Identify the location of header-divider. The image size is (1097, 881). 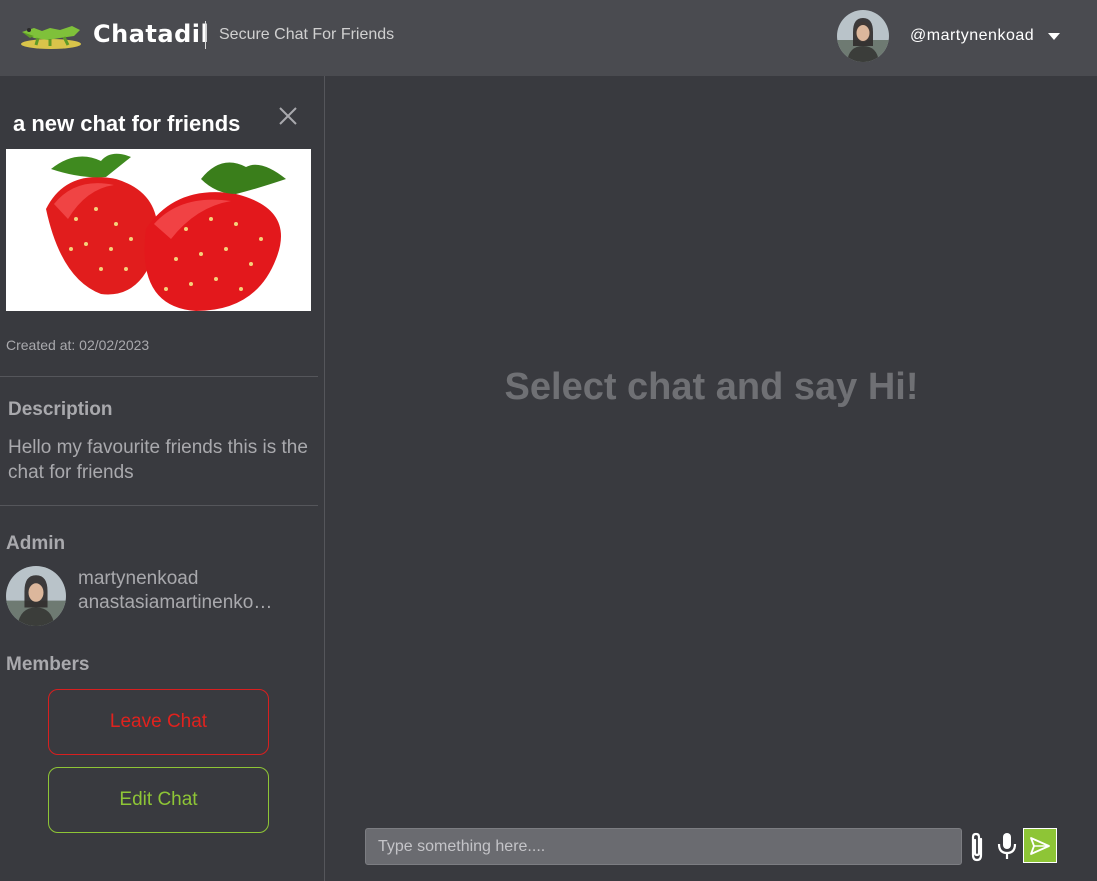
(205, 35).